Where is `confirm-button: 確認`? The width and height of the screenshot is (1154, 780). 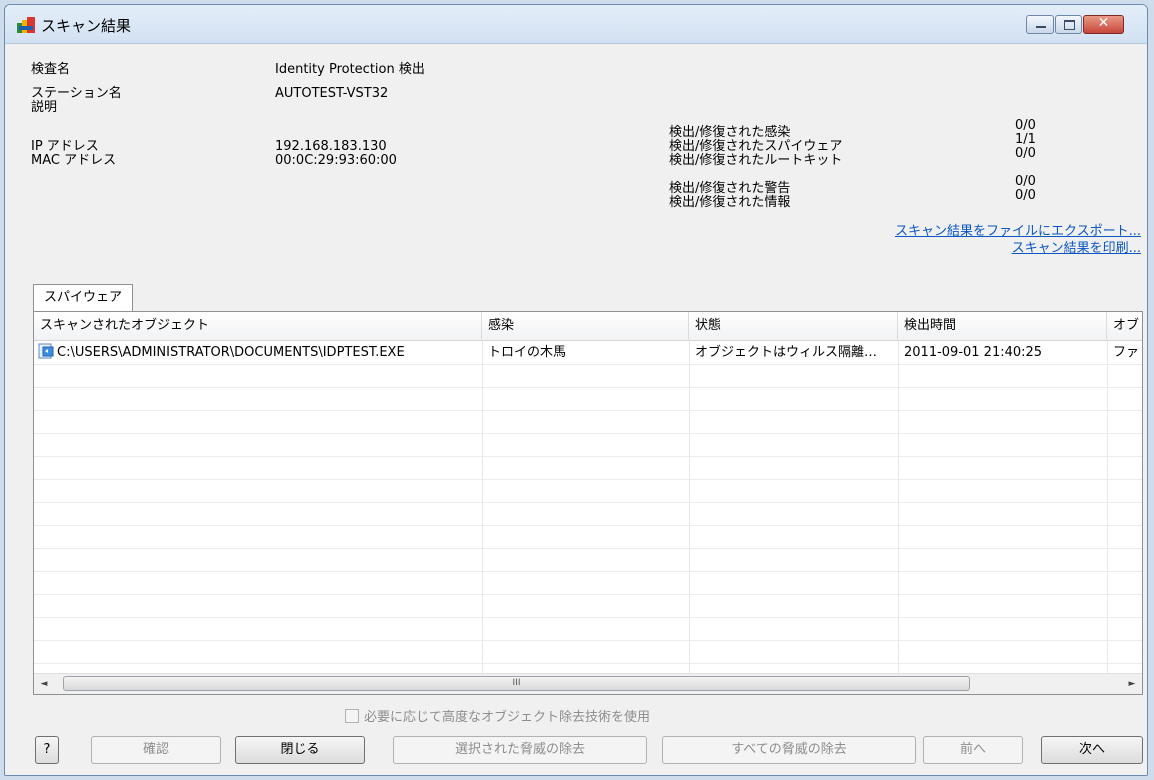 confirm-button: 確認 is located at coordinates (156, 750).